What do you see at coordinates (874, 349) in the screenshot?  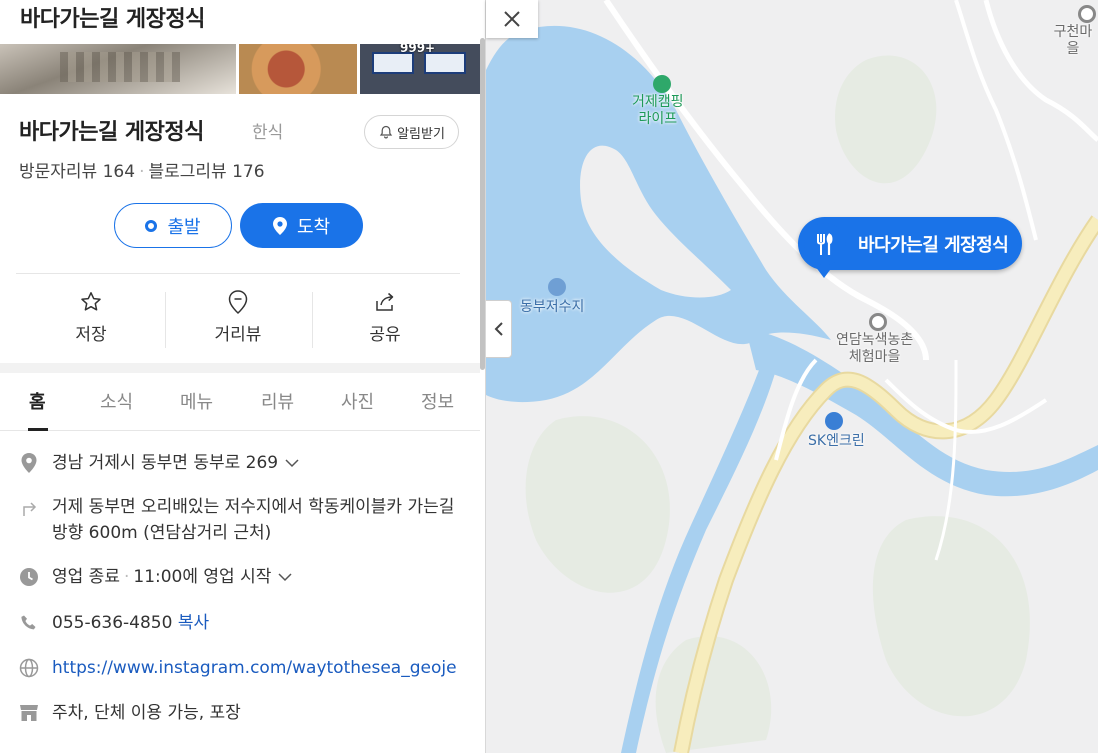 I see `map-label-village: 연담녹색농촌 체험마을` at bounding box center [874, 349].